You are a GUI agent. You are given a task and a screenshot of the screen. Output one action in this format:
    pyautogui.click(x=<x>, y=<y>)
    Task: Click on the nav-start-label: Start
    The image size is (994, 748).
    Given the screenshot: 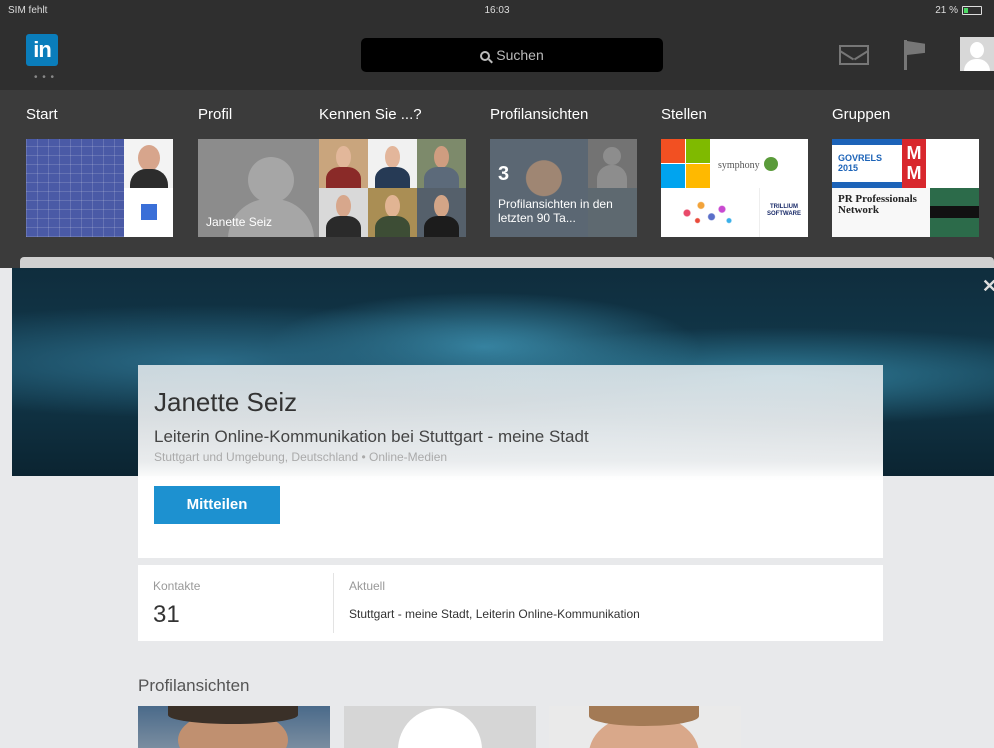 What is the action you would take?
    pyautogui.click(x=42, y=114)
    